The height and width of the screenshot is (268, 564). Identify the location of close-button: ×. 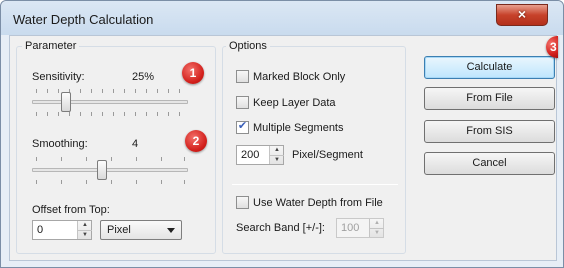
(522, 15).